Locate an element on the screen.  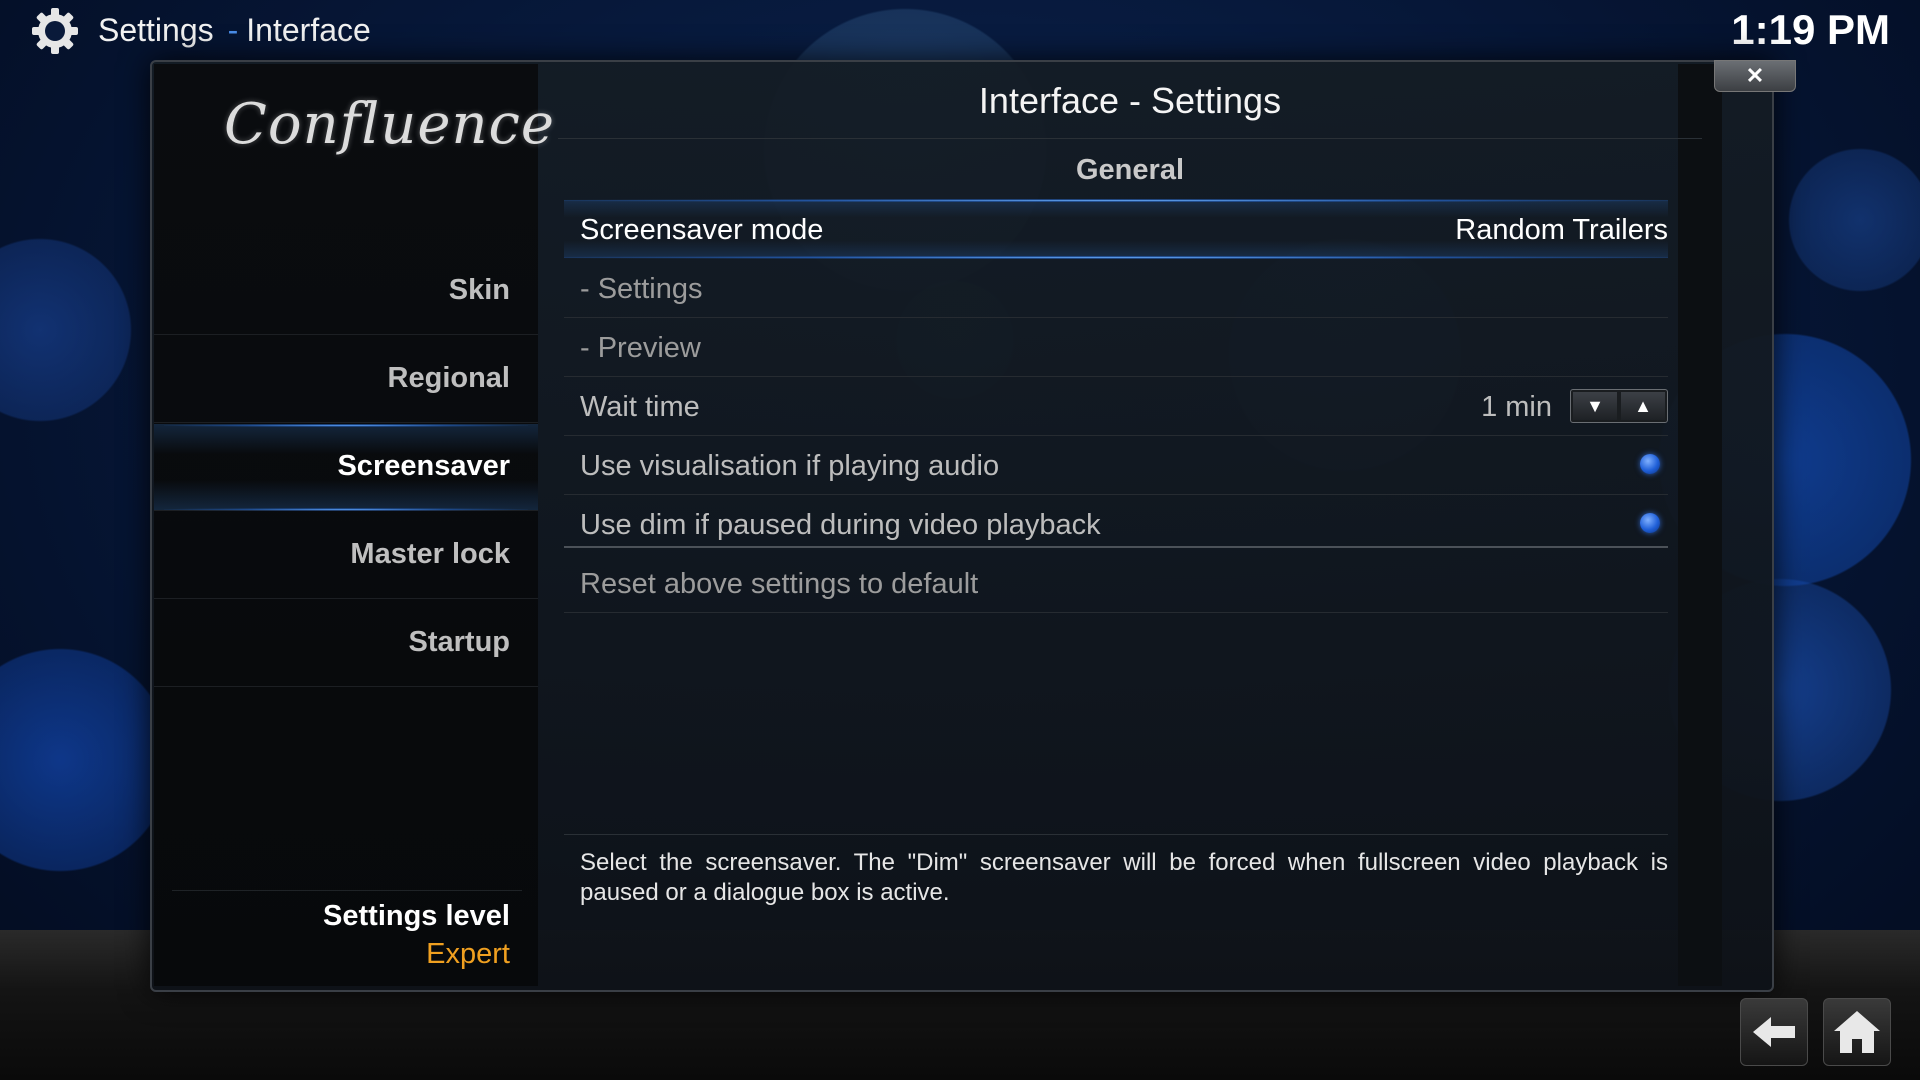
setting-value: 1 min is located at coordinates (1516, 407).